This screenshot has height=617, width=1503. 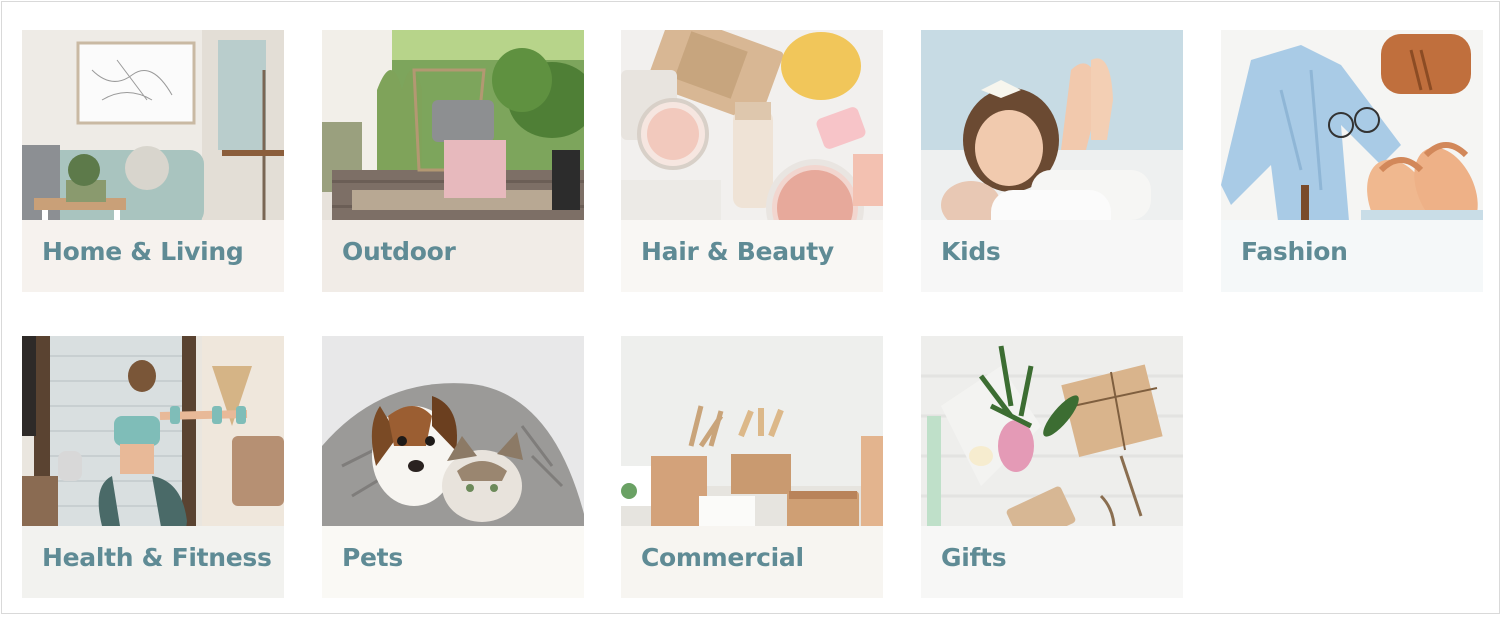 I want to click on category-label: Outdoor, so click(x=399, y=251).